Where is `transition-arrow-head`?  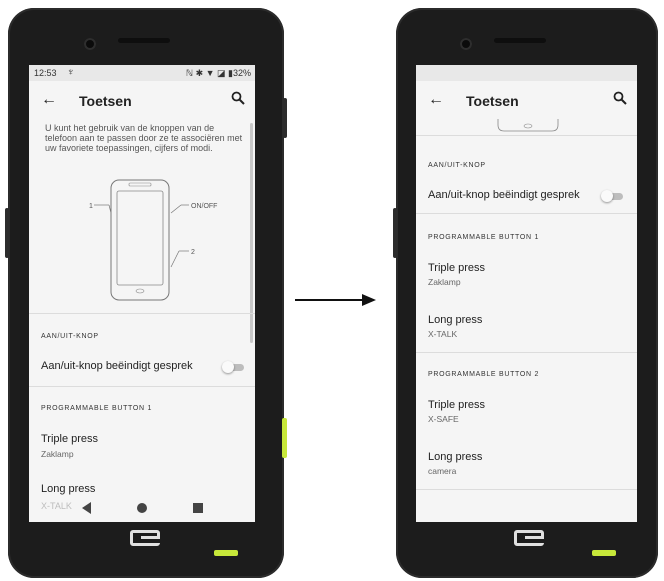 transition-arrow-head is located at coordinates (369, 300).